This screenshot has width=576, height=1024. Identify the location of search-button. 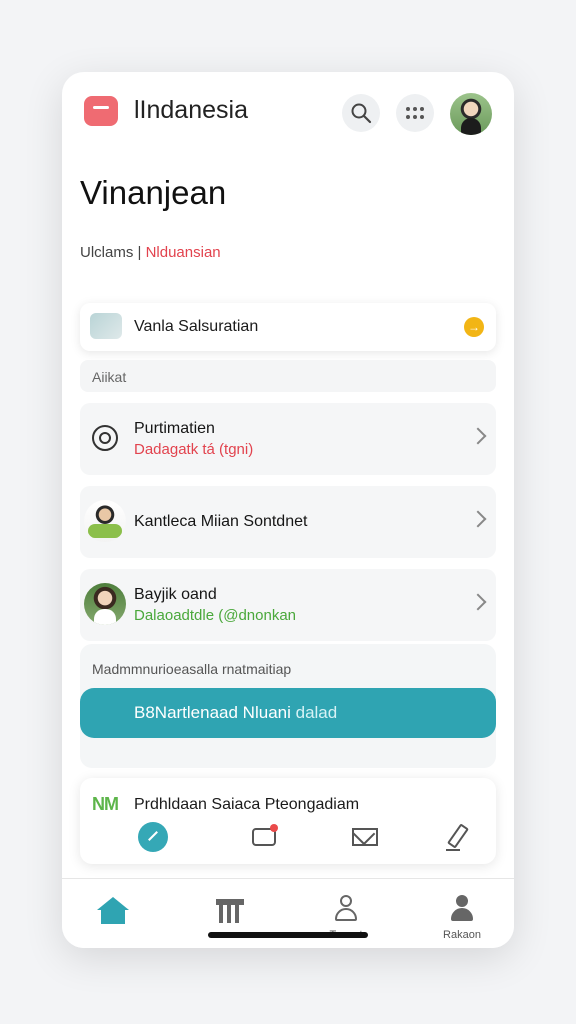
(361, 113).